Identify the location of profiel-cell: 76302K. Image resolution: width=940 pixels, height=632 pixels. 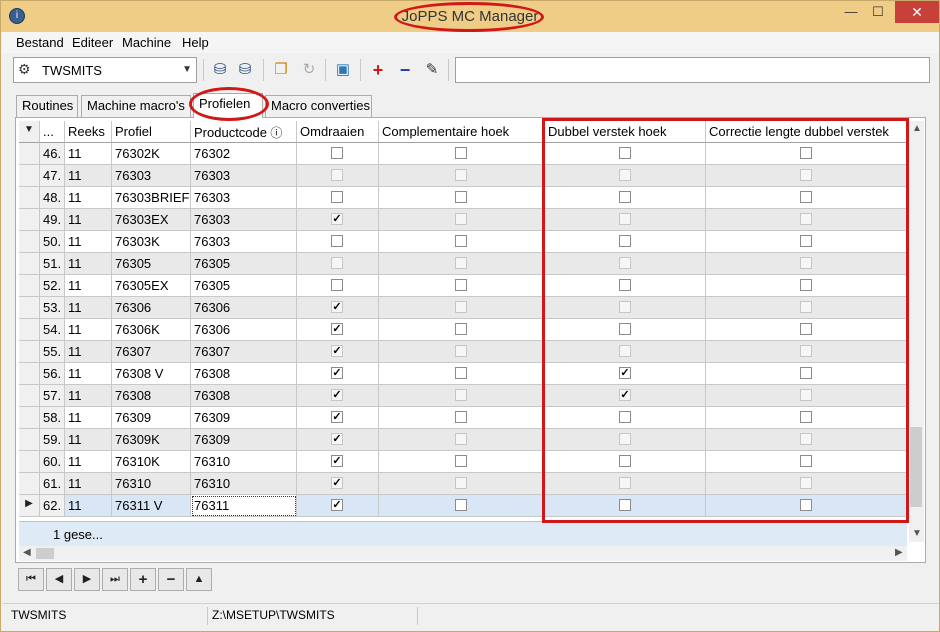
(151, 154).